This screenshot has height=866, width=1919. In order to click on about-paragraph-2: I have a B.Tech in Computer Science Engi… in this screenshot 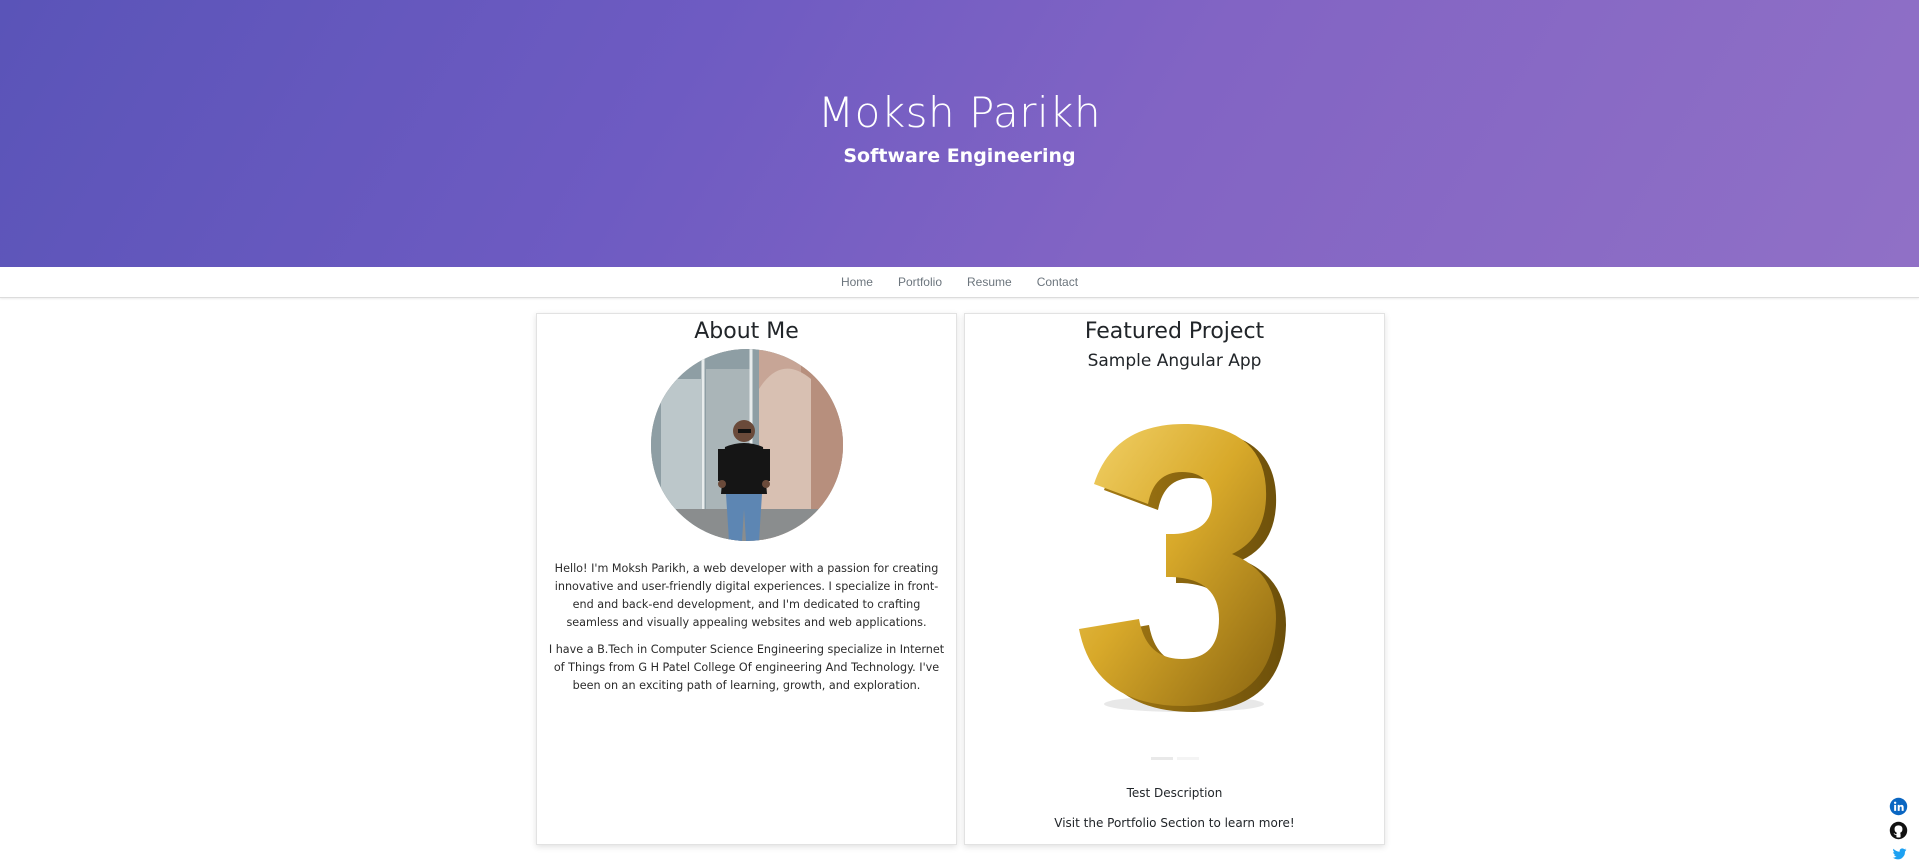, I will do `click(746, 667)`.